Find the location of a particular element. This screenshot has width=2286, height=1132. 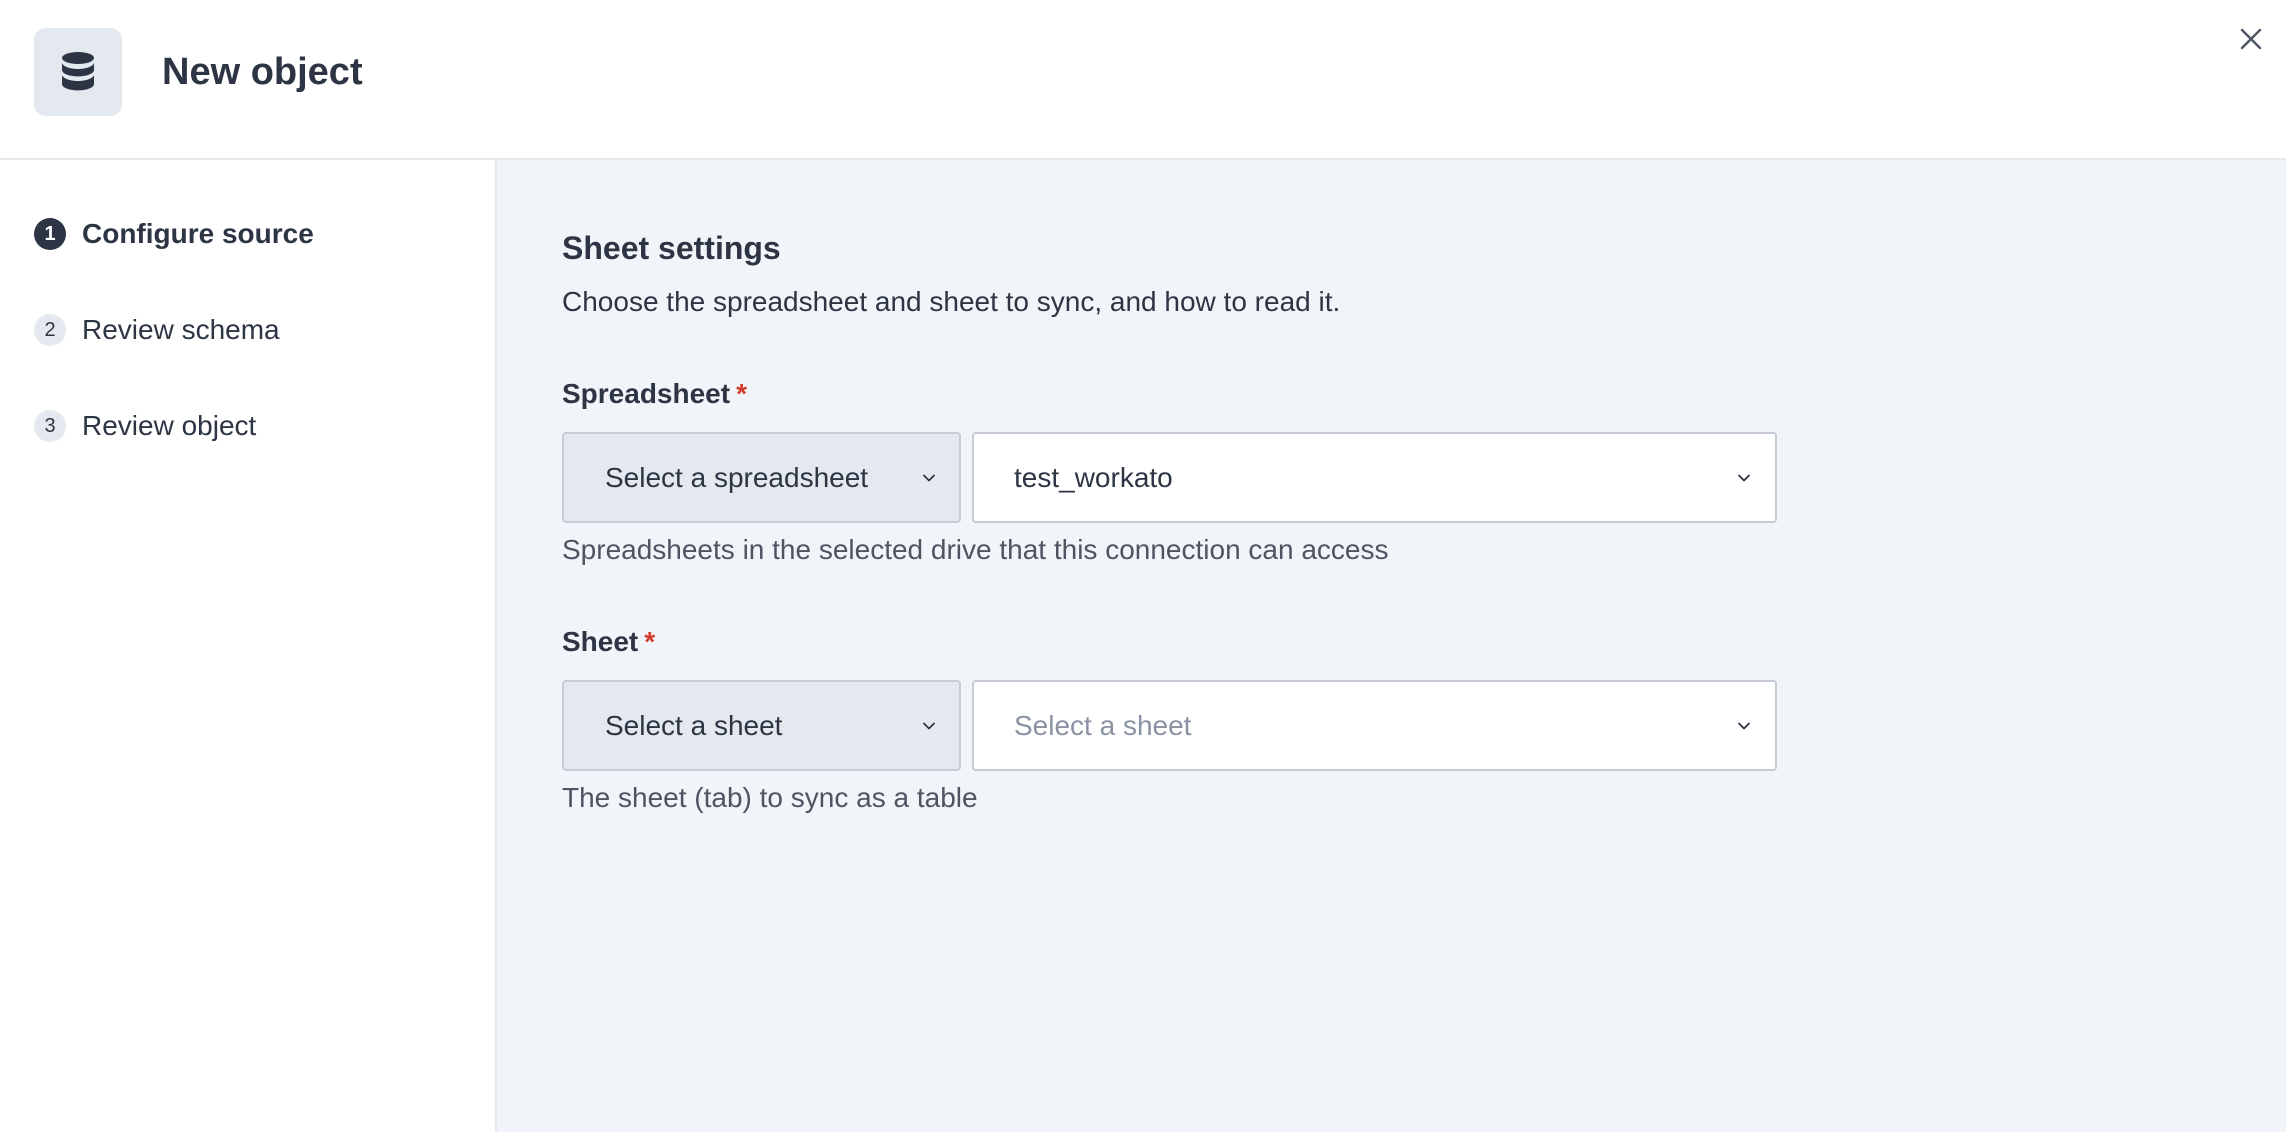

sheet-label: Sheet * is located at coordinates (608, 642).